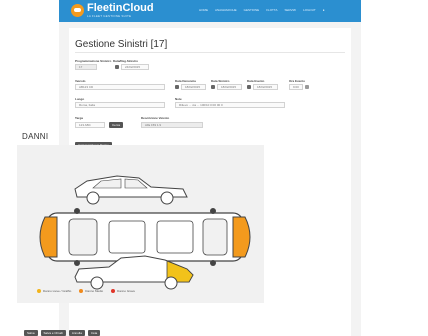 This screenshot has height=336, width=428. Describe the element at coordinates (120, 87) in the screenshot. I see `veicolo-field: AB123 CD` at that location.